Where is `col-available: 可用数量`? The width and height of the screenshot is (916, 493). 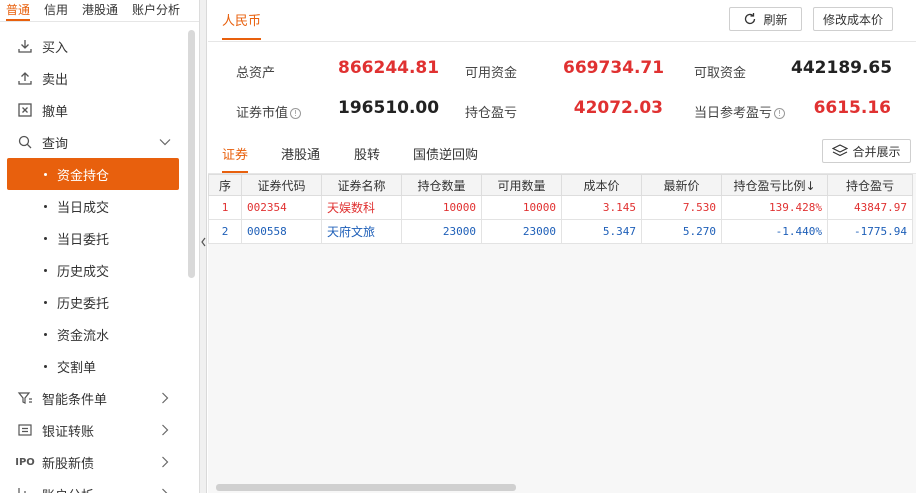
col-available: 可用数量 is located at coordinates (521, 185).